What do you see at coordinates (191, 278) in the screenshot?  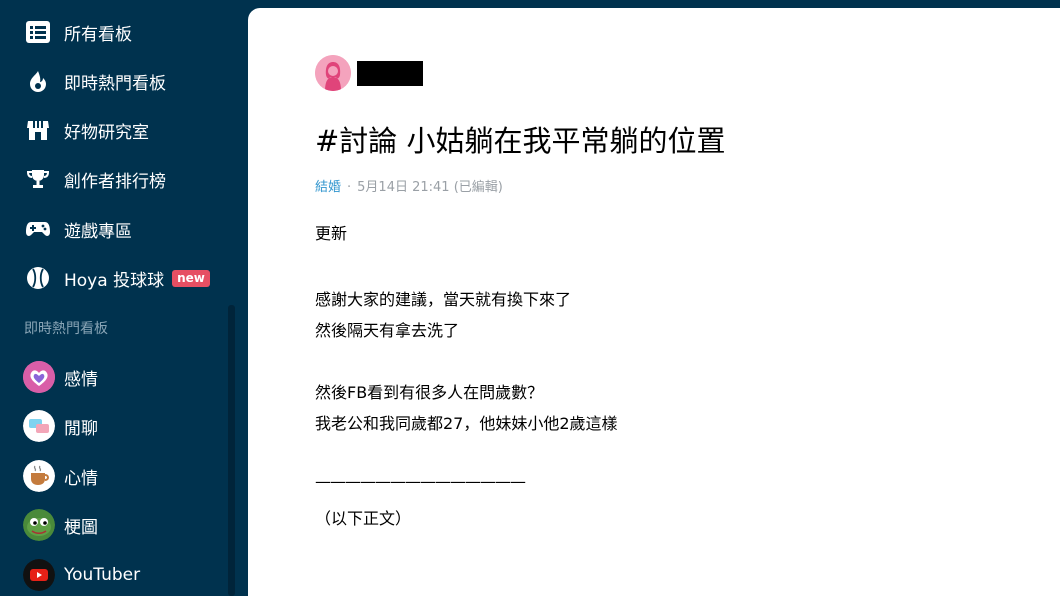 I see `new-badge: new` at bounding box center [191, 278].